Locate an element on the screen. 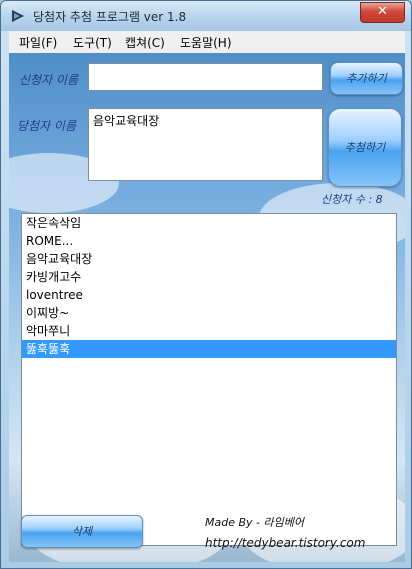 The width and height of the screenshot is (412, 569). delete-button: 삭제 is located at coordinates (82, 531).